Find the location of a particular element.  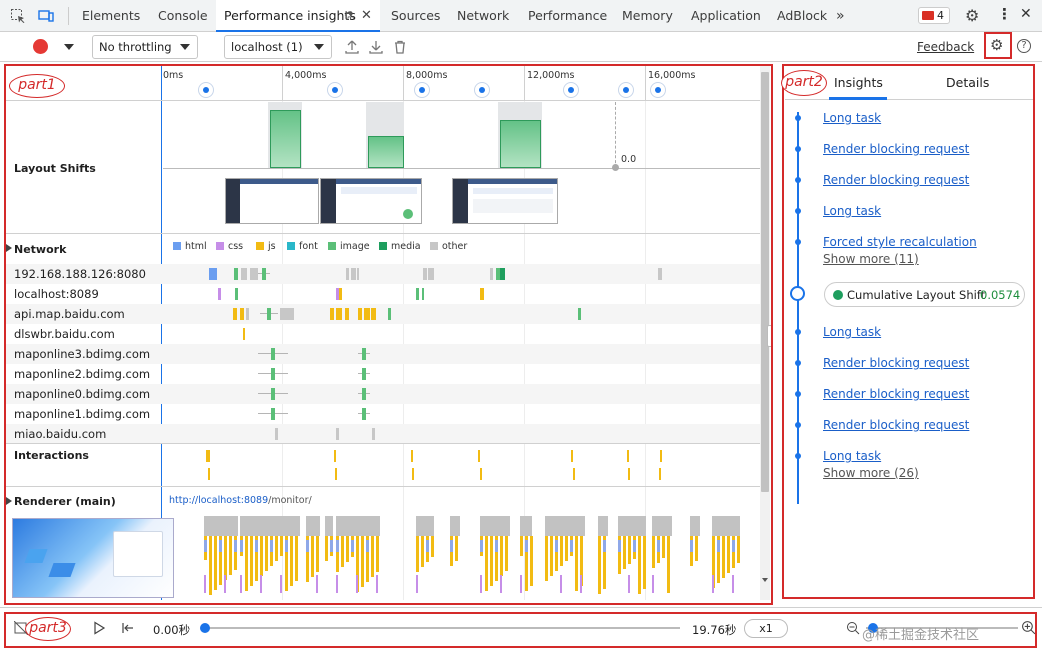

tab-elements: Elements is located at coordinates (111, 16).